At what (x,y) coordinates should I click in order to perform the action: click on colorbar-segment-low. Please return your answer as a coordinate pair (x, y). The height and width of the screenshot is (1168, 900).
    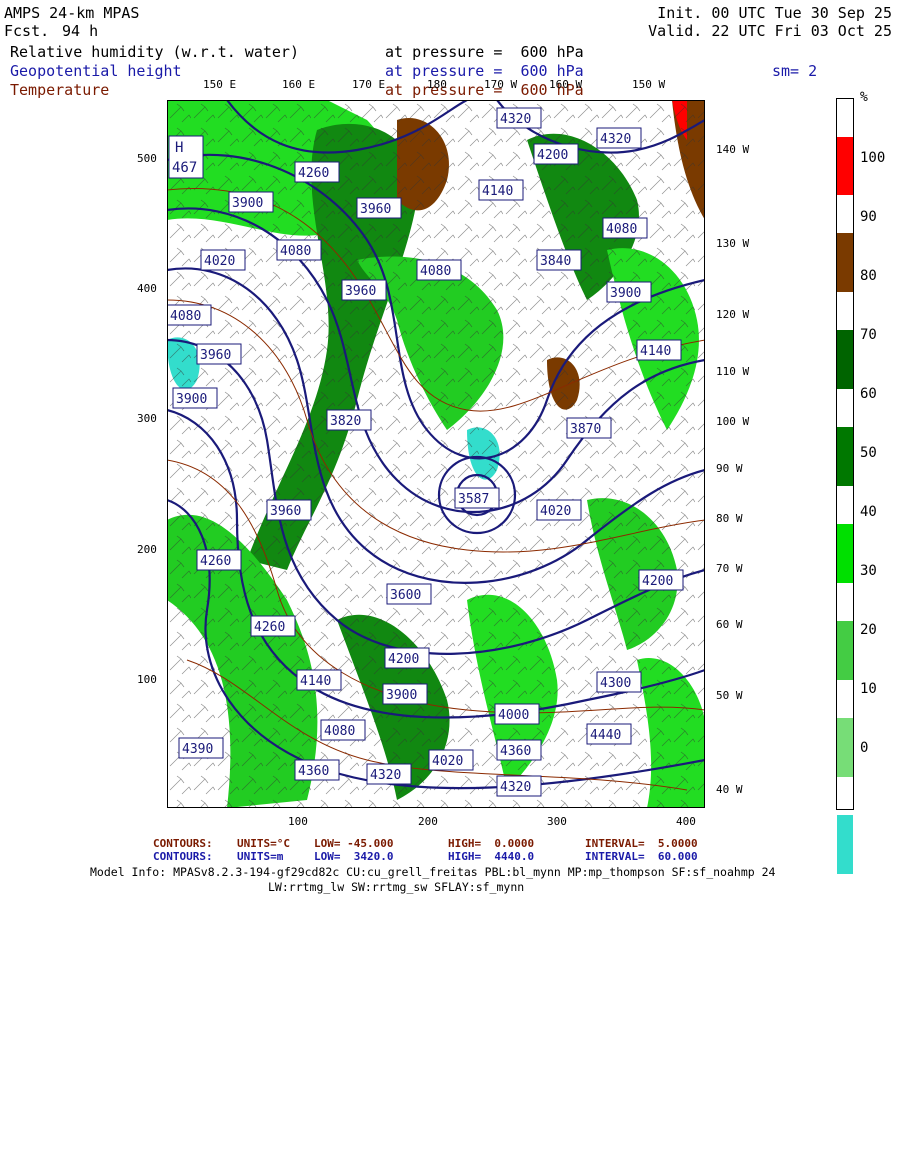
    Looking at the image, I should click on (845, 1030).